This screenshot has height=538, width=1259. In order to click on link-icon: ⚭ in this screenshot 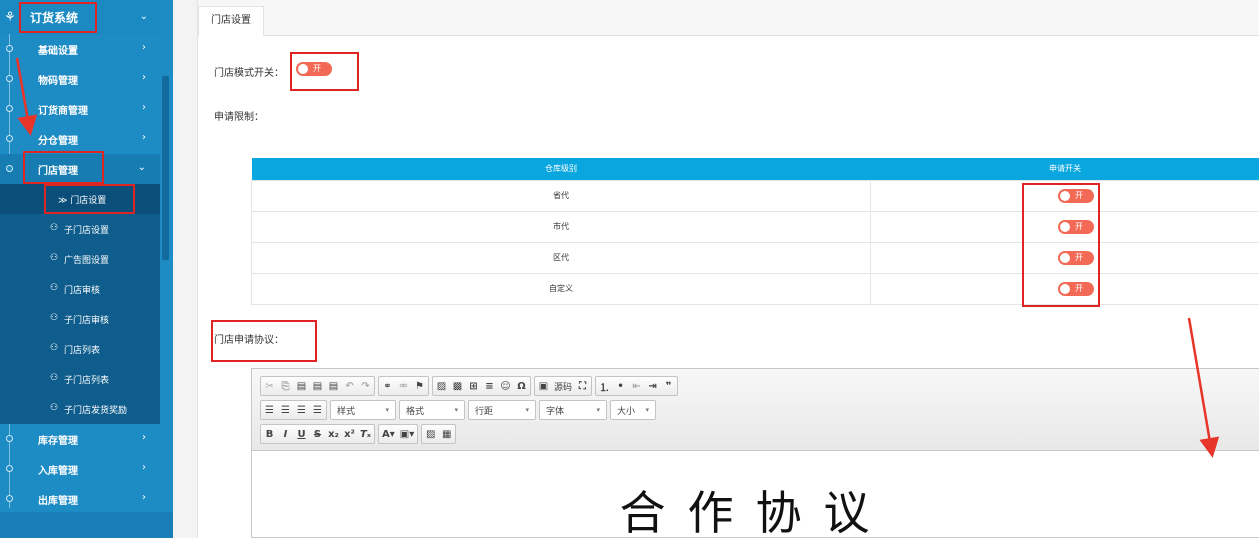, I will do `click(387, 386)`.